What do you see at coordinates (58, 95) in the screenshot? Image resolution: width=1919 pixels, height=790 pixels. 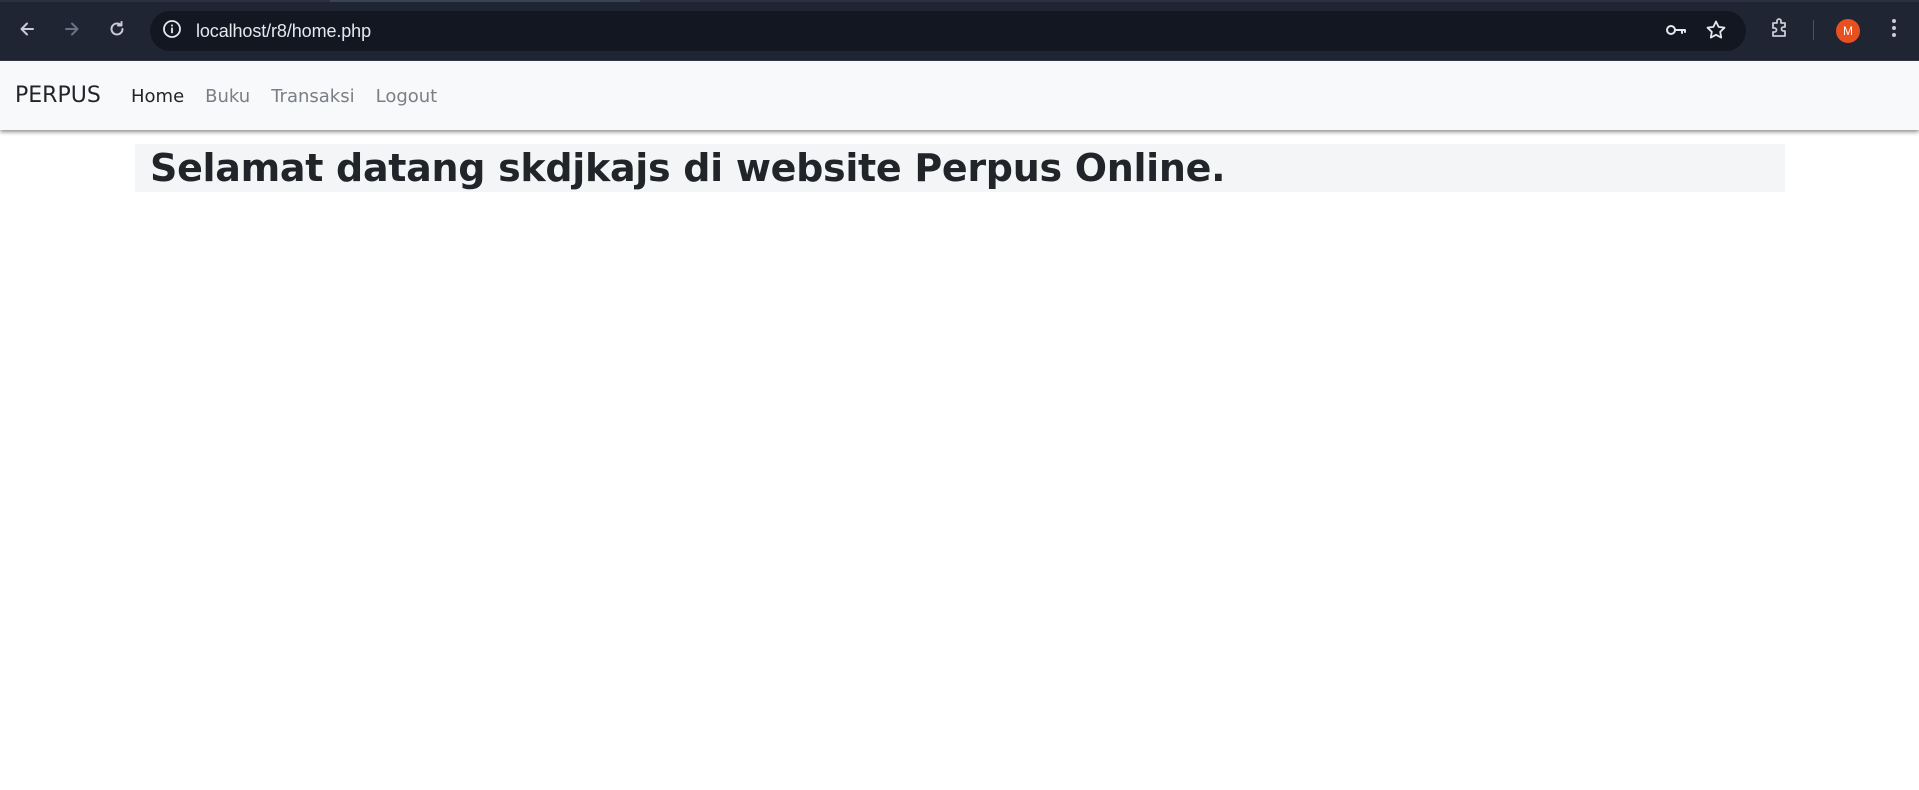 I see `brand-link: PERPUS` at bounding box center [58, 95].